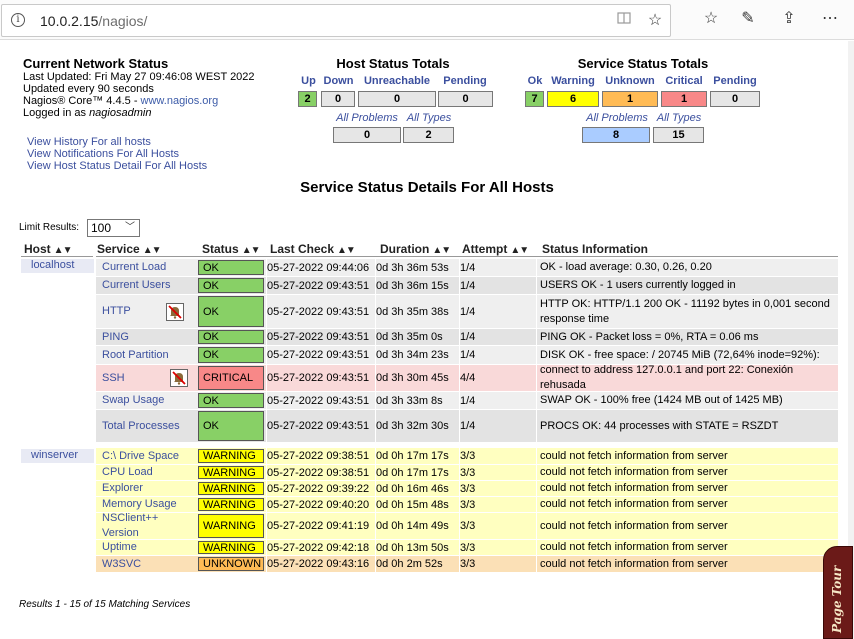  I want to click on duration: 0d 3h 36m 15s, so click(415, 285).